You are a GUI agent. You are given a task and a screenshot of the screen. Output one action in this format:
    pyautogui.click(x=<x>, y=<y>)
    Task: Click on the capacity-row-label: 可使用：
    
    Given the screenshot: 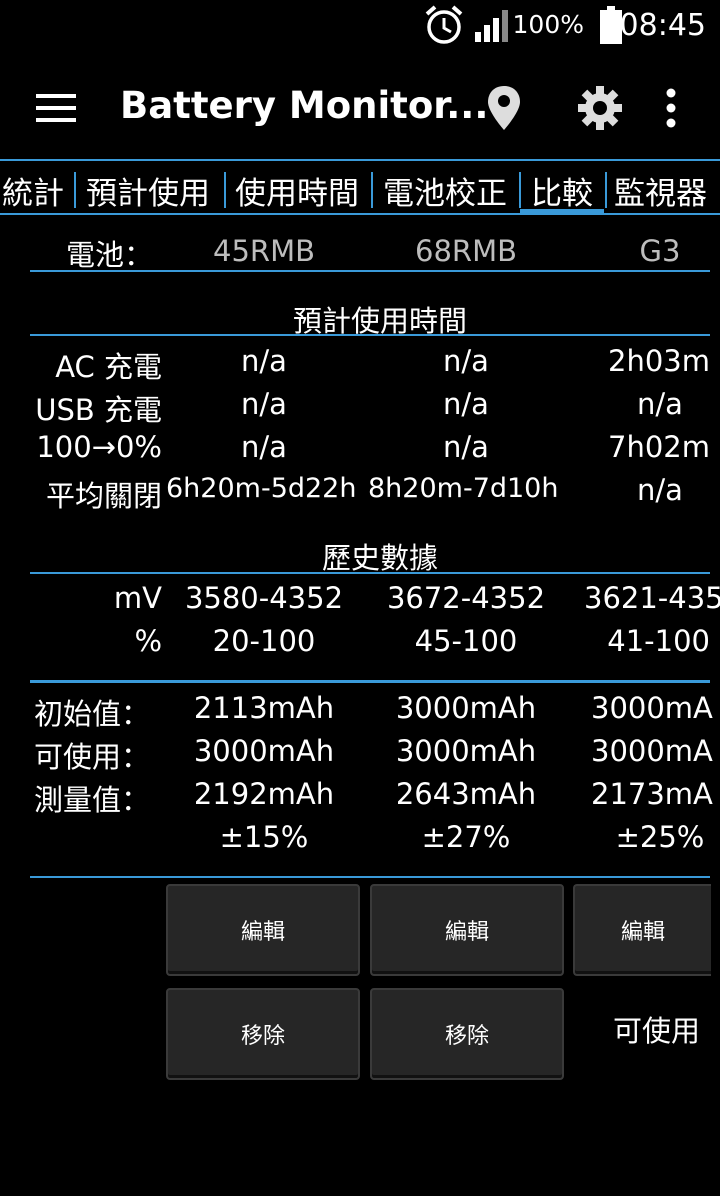 What is the action you would take?
    pyautogui.click(x=92, y=757)
    